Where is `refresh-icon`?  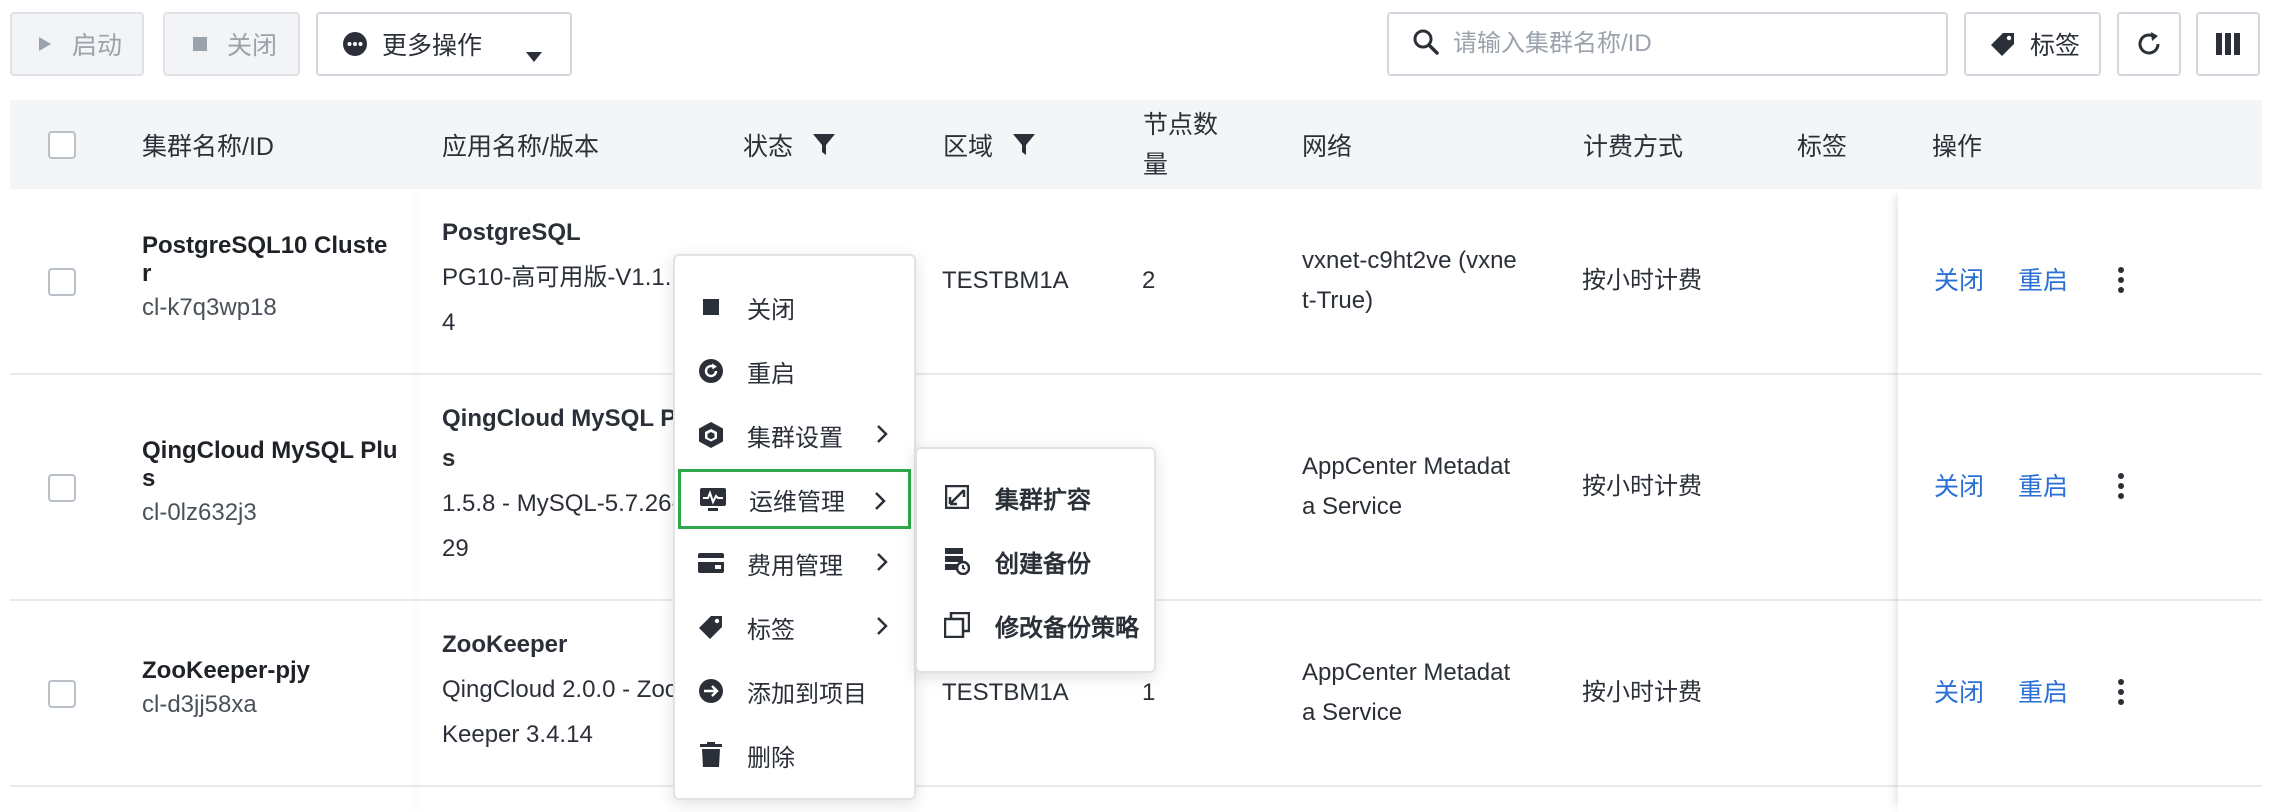 refresh-icon is located at coordinates (2149, 44).